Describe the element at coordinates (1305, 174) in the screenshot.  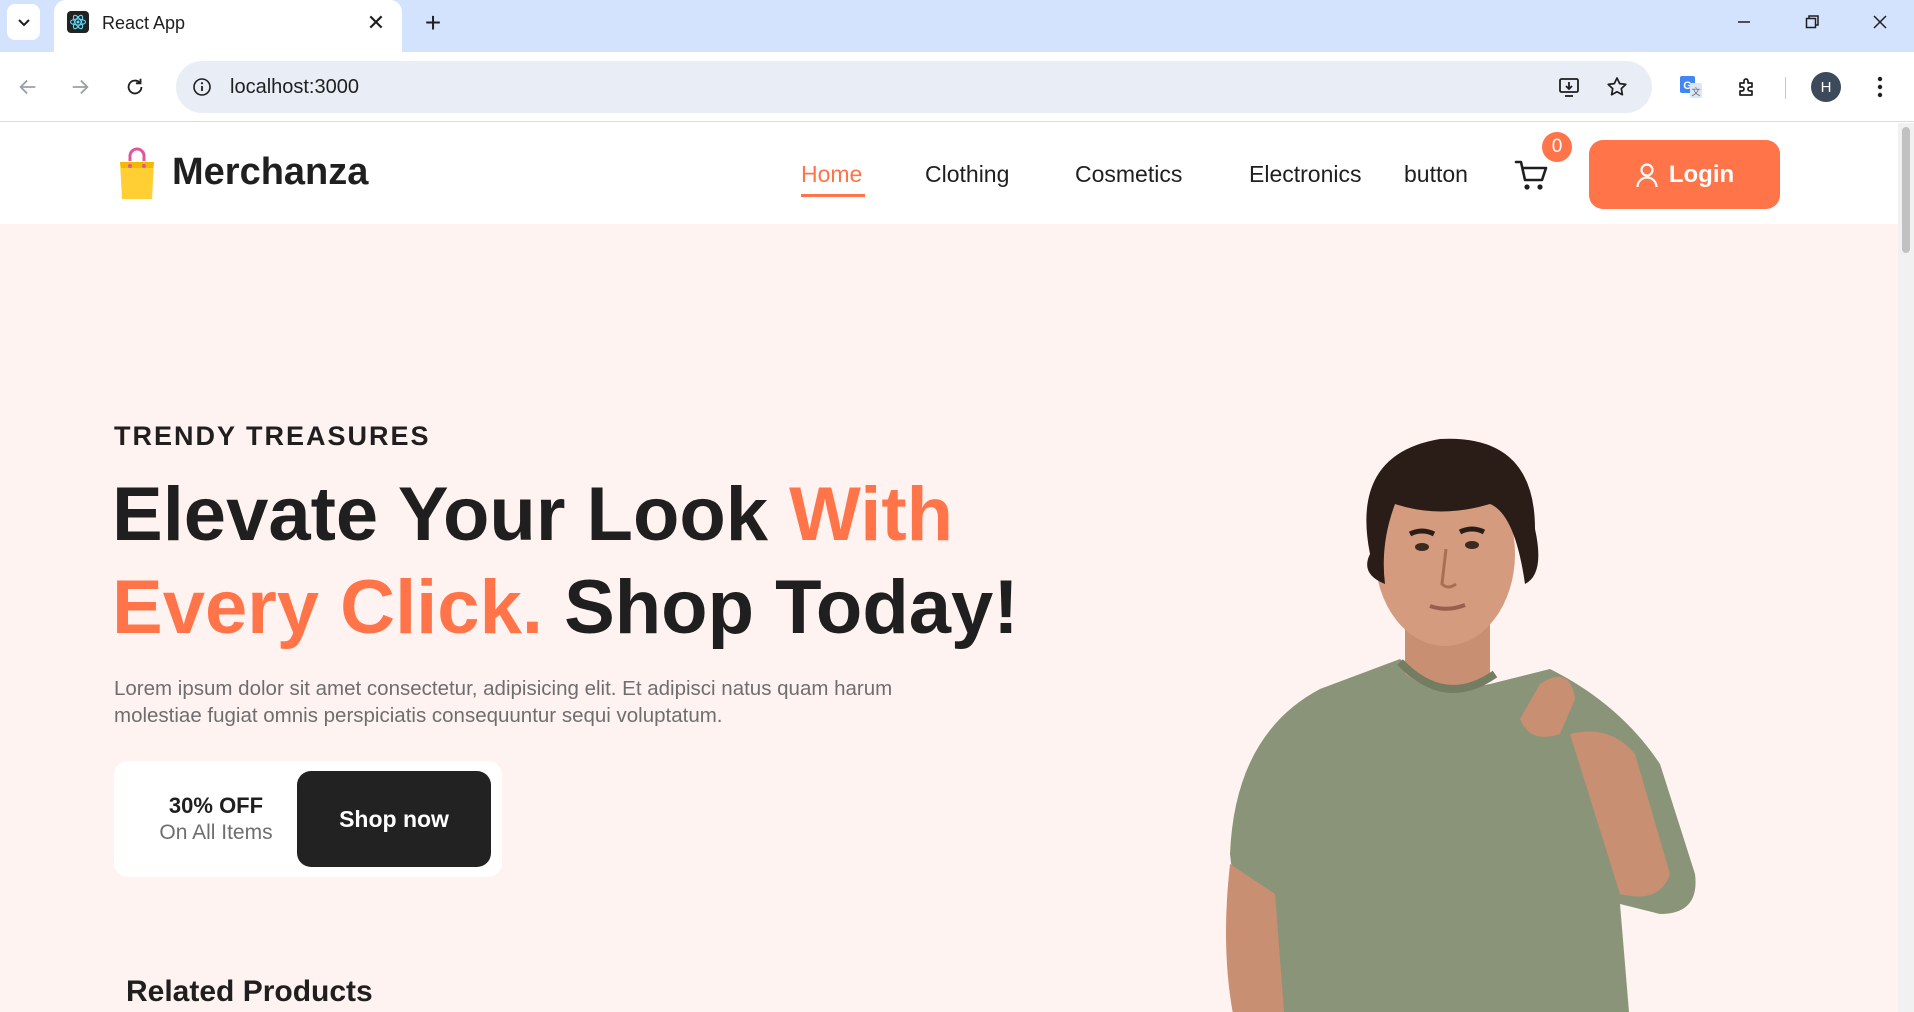
I see `nav-electronics: Electronics` at that location.